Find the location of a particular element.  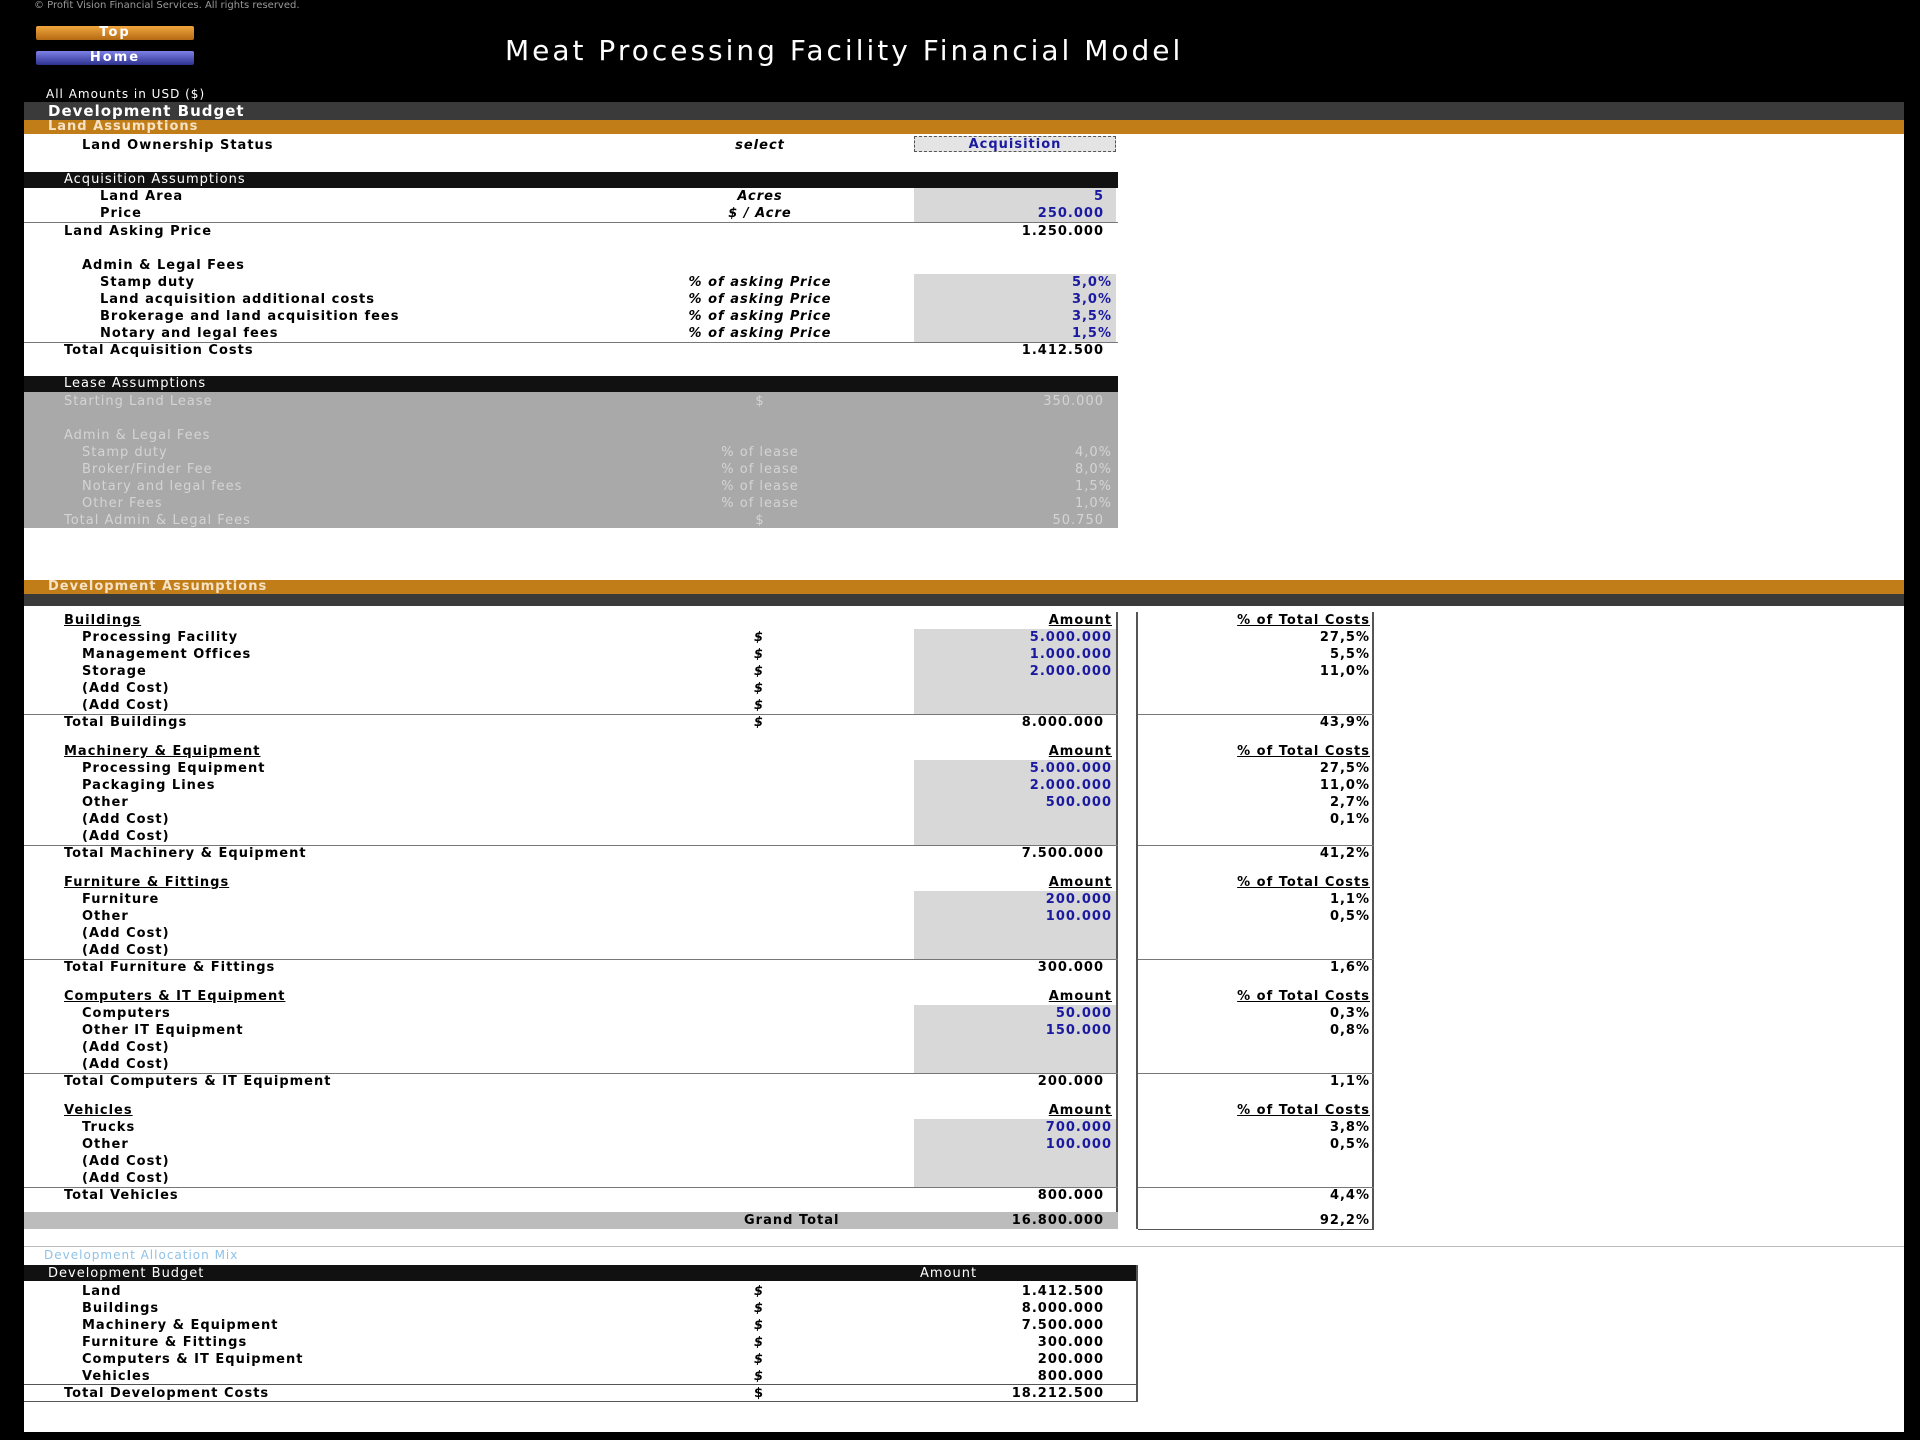

price-label: Price is located at coordinates (121, 213).